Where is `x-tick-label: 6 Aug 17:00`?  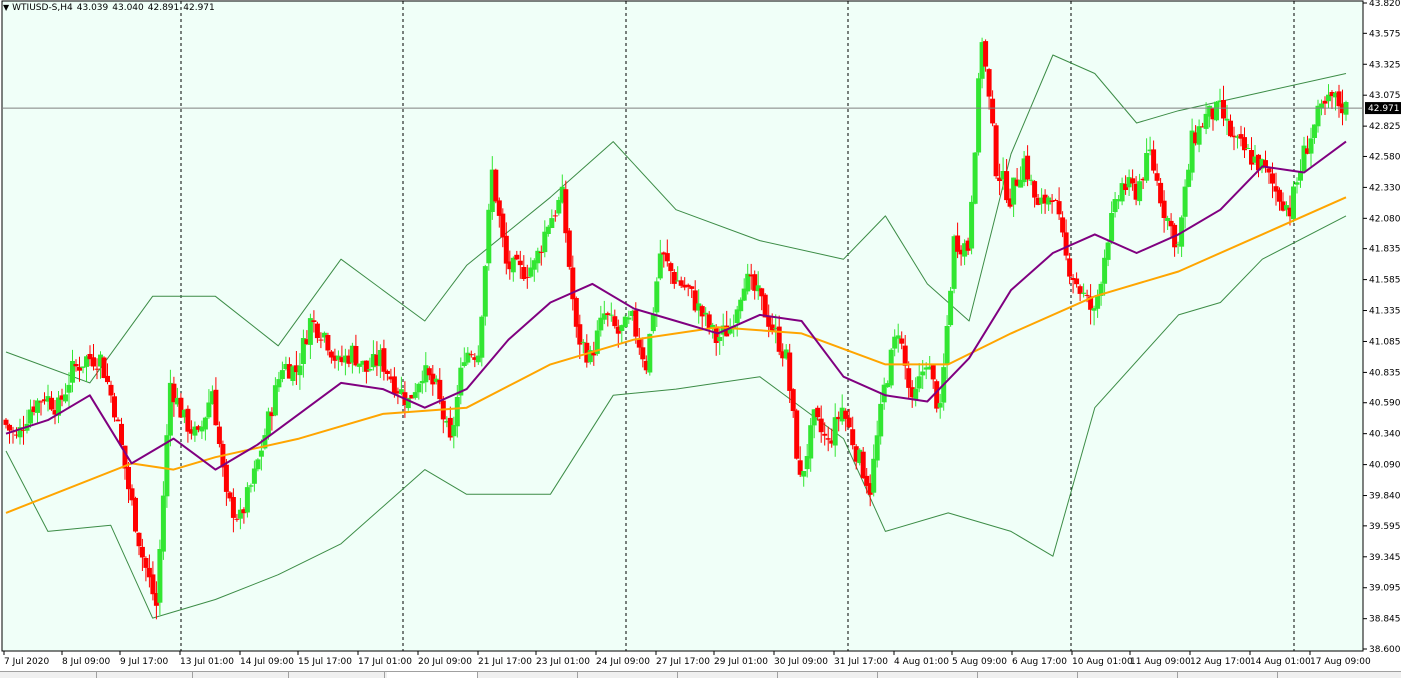 x-tick-label: 6 Aug 17:00 is located at coordinates (1039, 662).